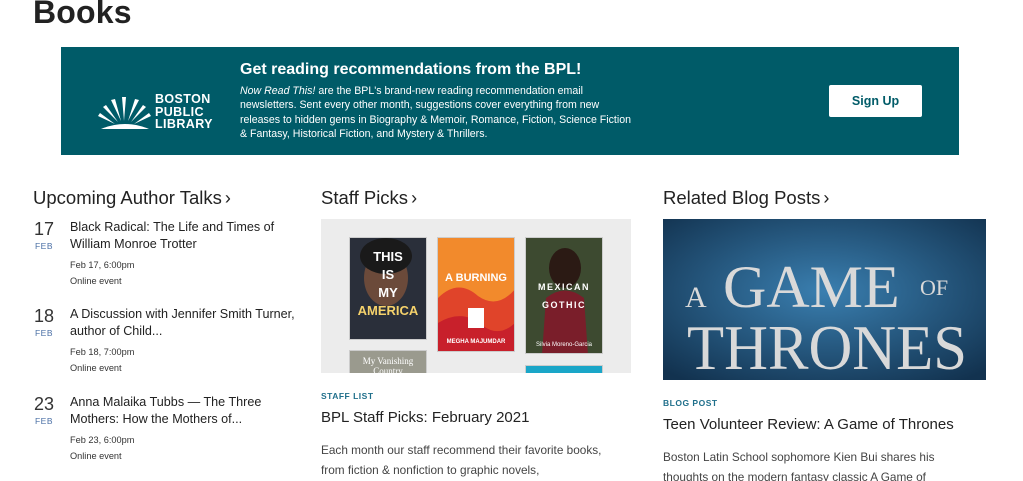 This screenshot has width=1023, height=481. What do you see at coordinates (369, 198) in the screenshot?
I see `staff-picks-heading-link: Staff Picks ›` at bounding box center [369, 198].